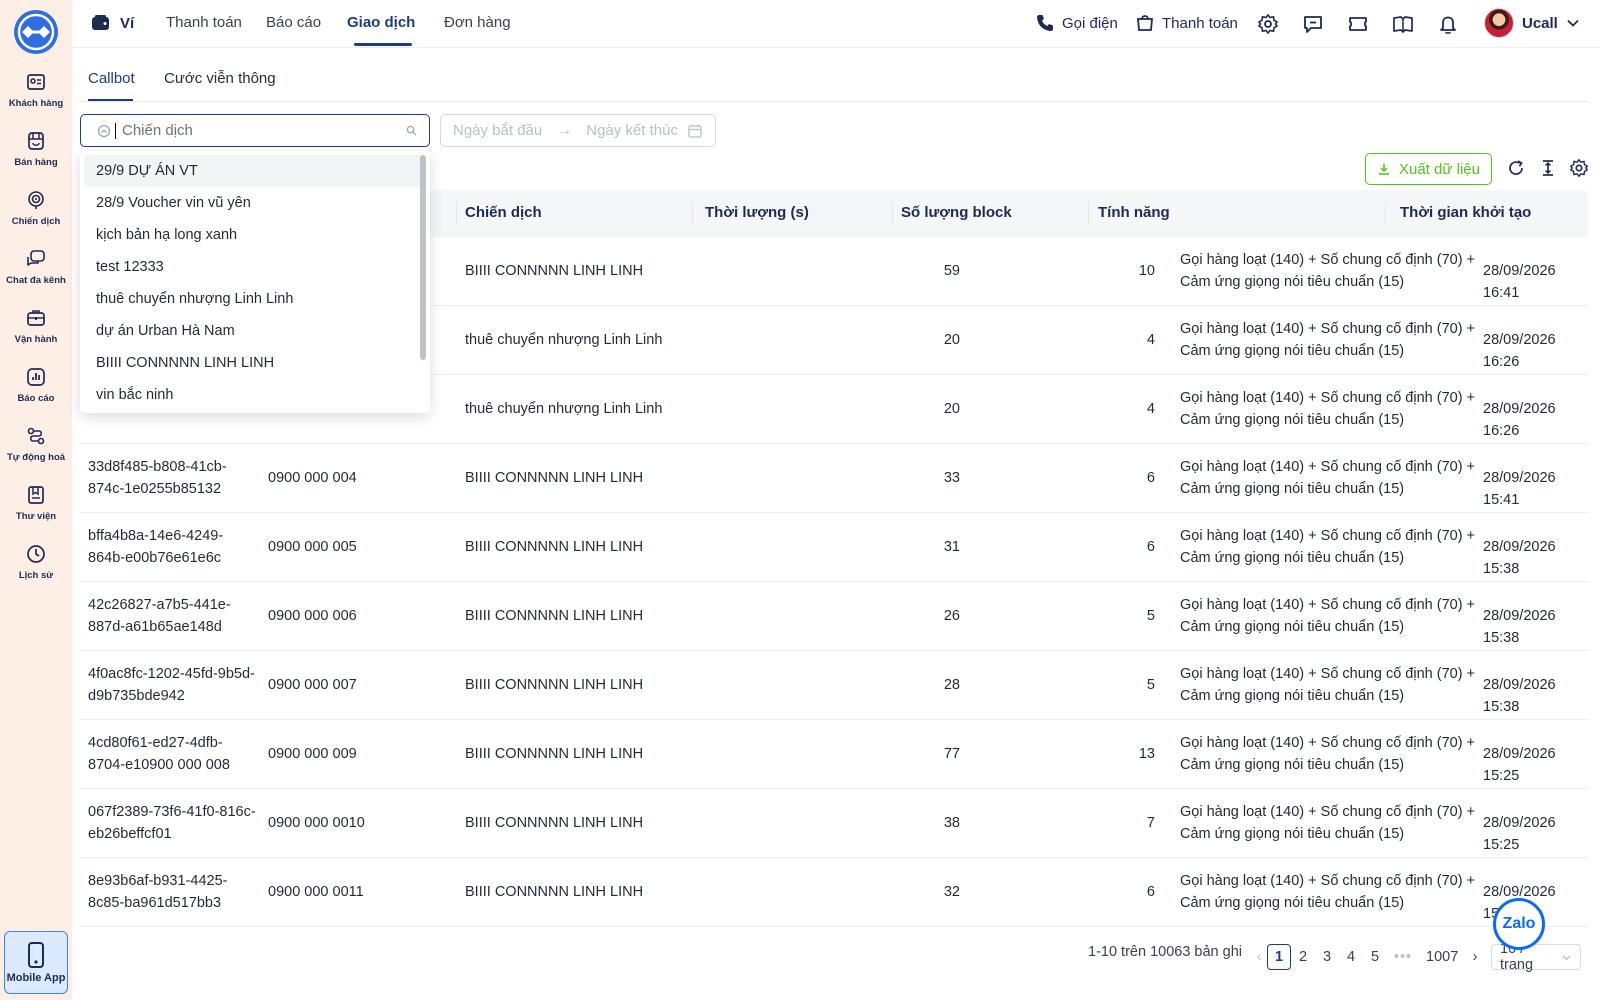 The width and height of the screenshot is (1600, 1000). Describe the element at coordinates (1580, 169) in the screenshot. I see `table-settings-icon` at that location.